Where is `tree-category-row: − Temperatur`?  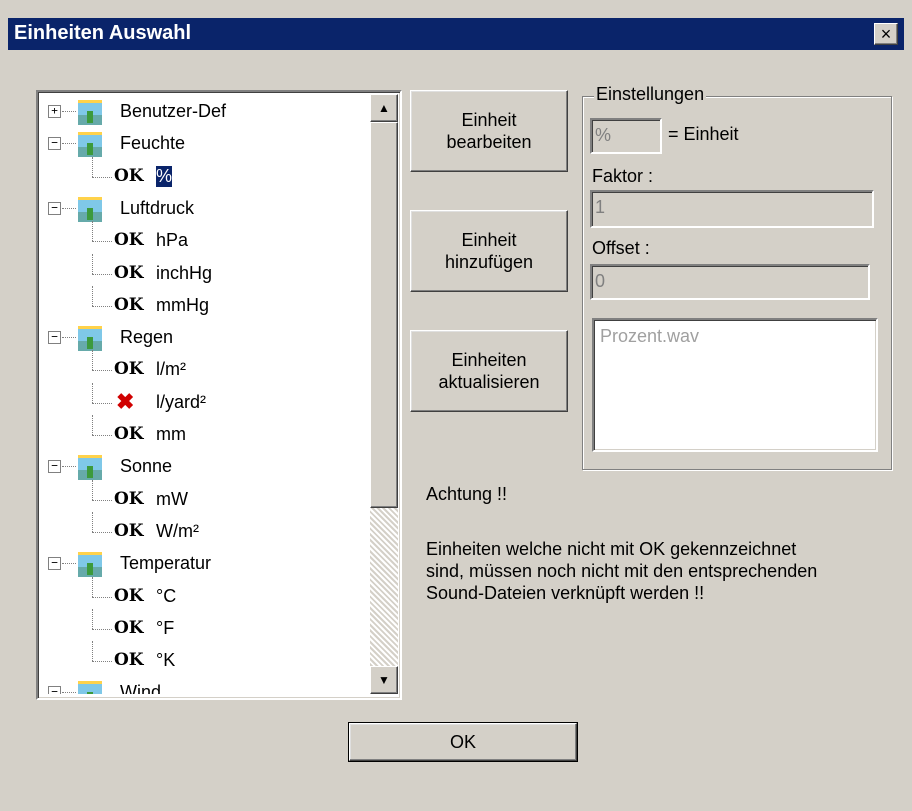 tree-category-row: − Temperatur is located at coordinates (203, 564).